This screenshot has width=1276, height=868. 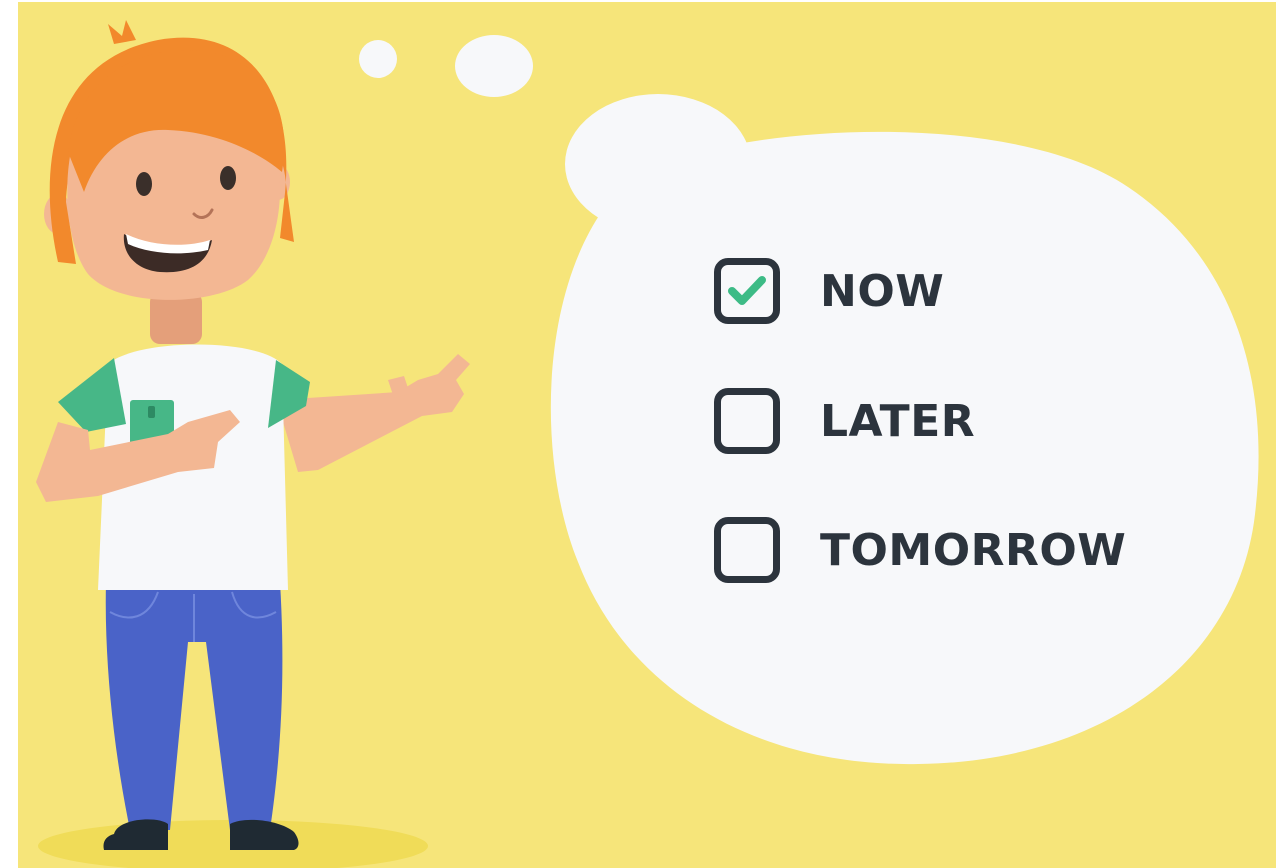 I want to click on option-now: NOW, so click(x=829, y=291).